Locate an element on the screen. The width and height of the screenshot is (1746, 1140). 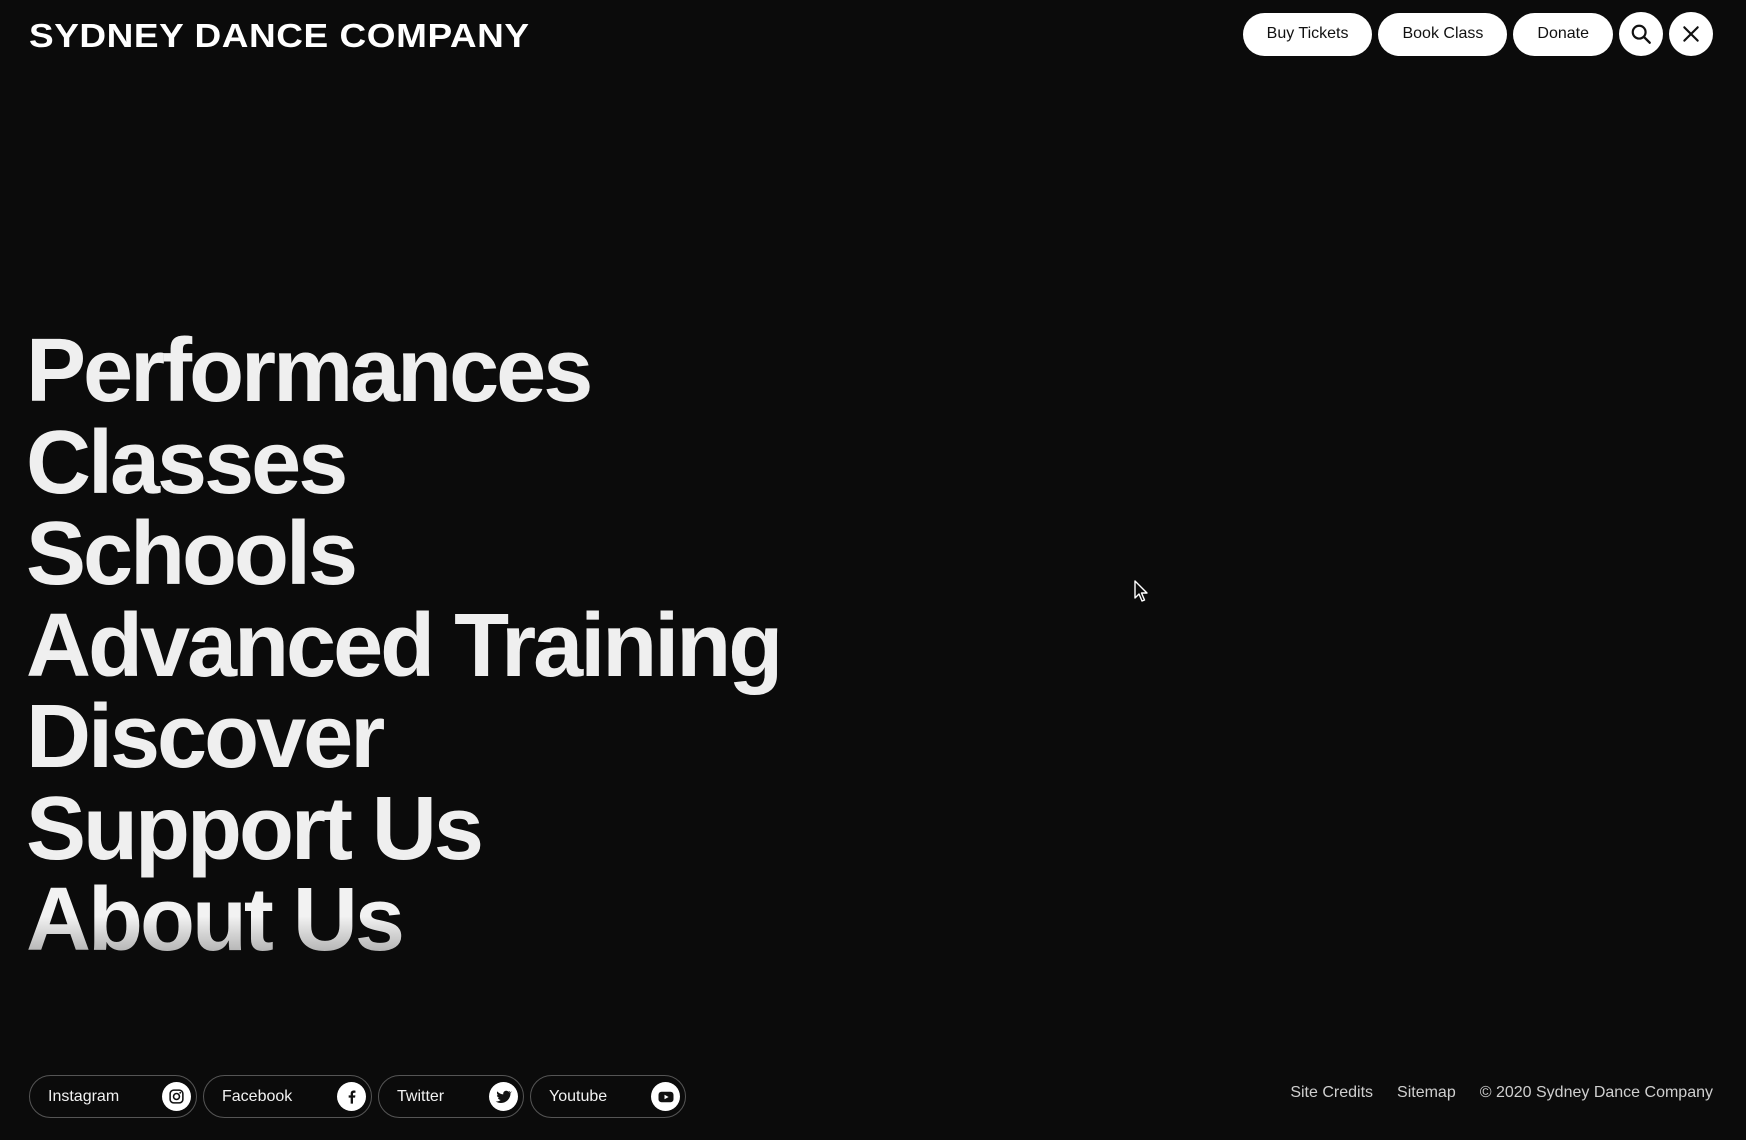
facebook-label: Facebook is located at coordinates (257, 1096).